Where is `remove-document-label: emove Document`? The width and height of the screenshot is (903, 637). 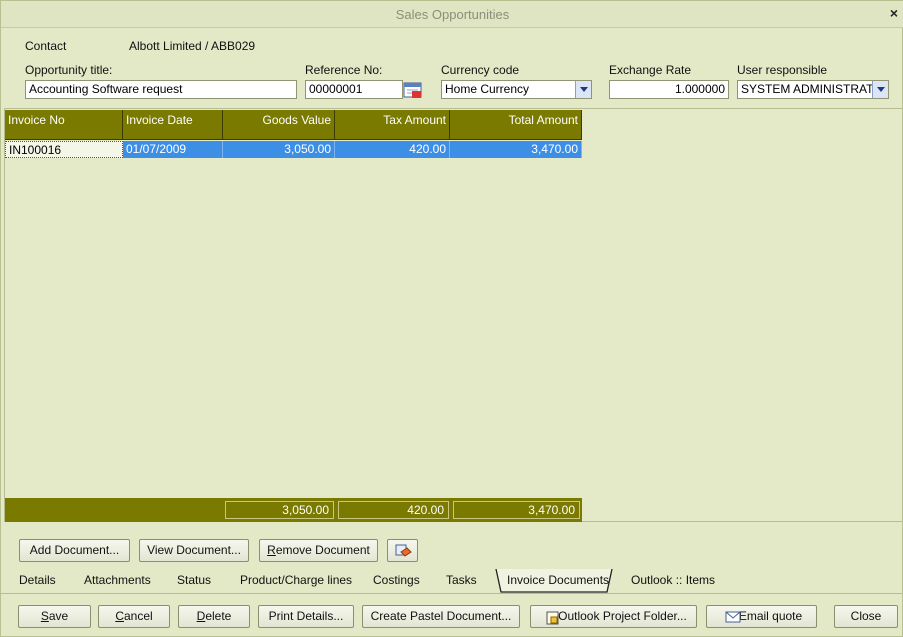
remove-document-label: emove Document is located at coordinates (322, 550).